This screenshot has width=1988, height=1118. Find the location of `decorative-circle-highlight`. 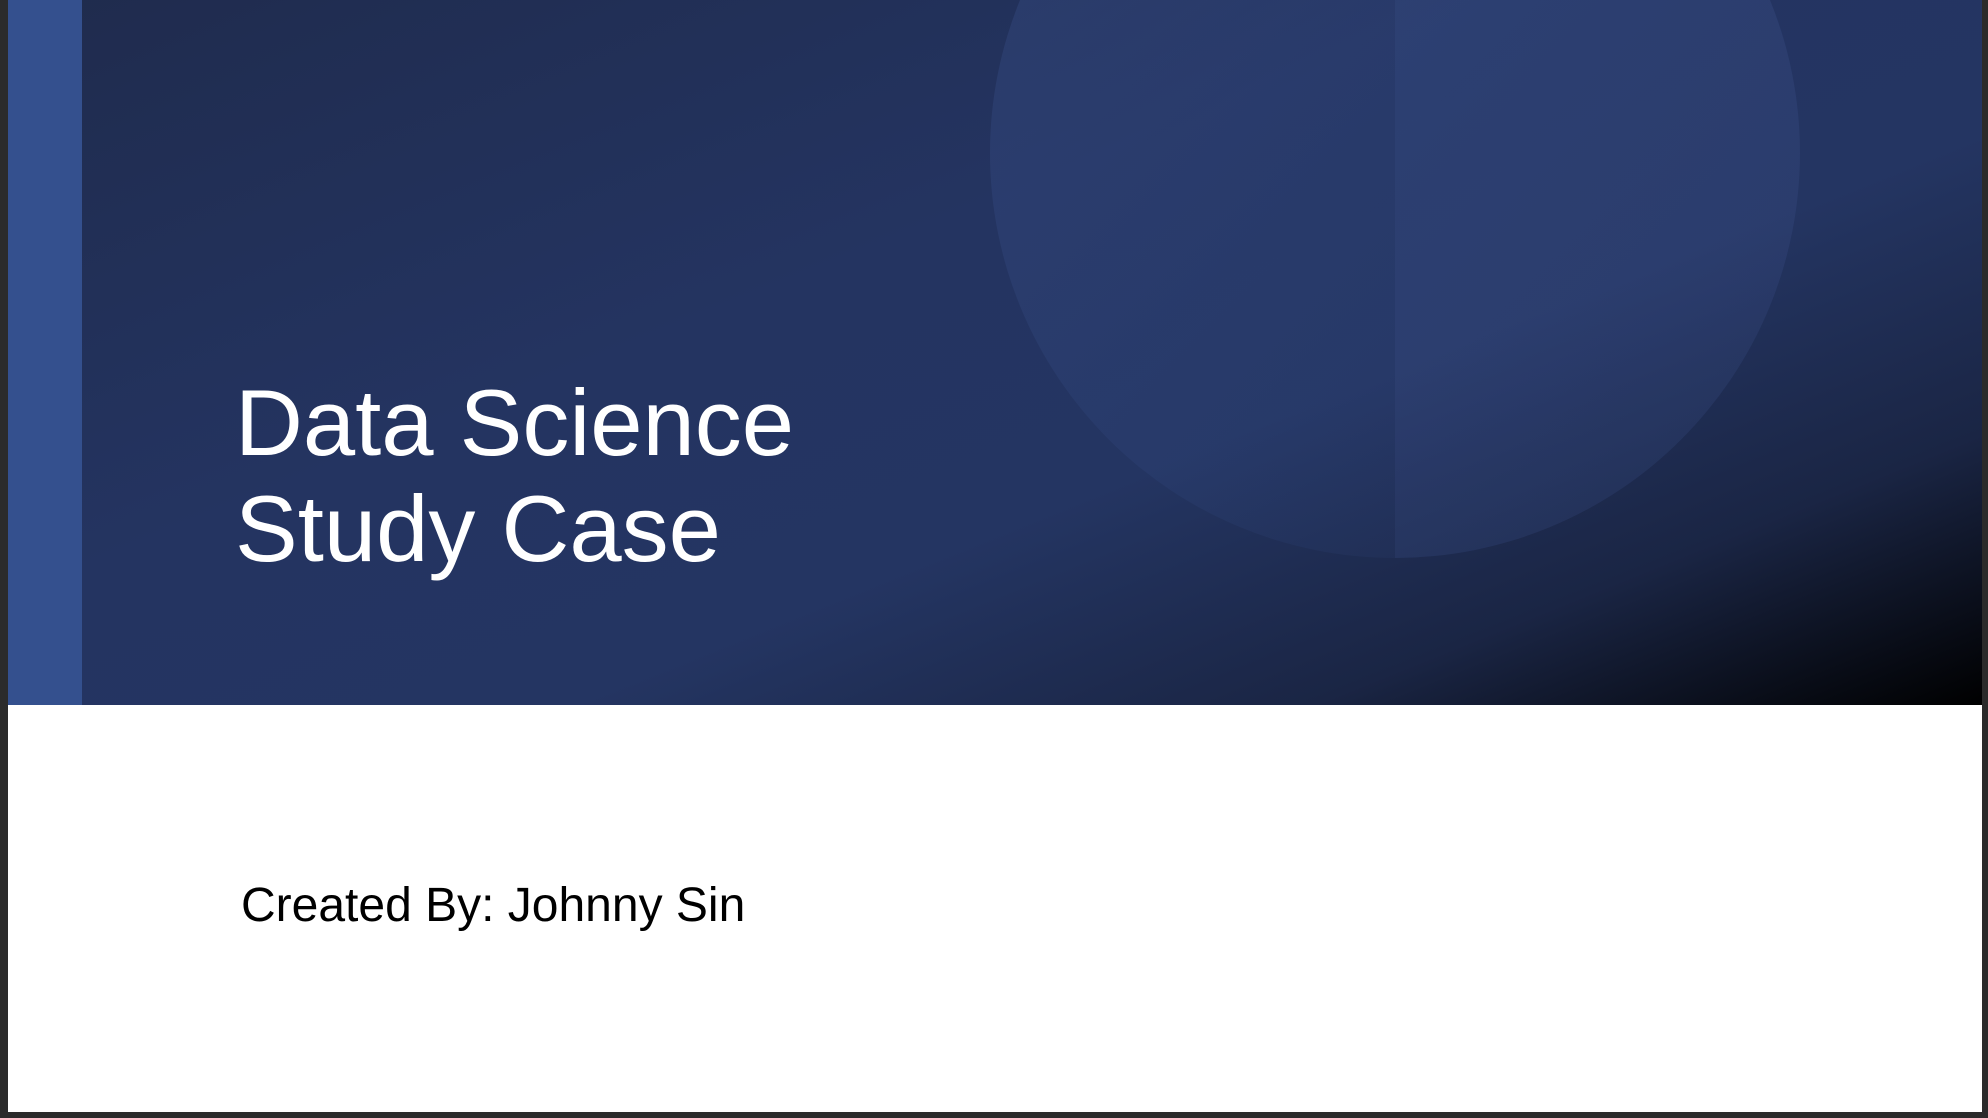

decorative-circle-highlight is located at coordinates (1597, 279).